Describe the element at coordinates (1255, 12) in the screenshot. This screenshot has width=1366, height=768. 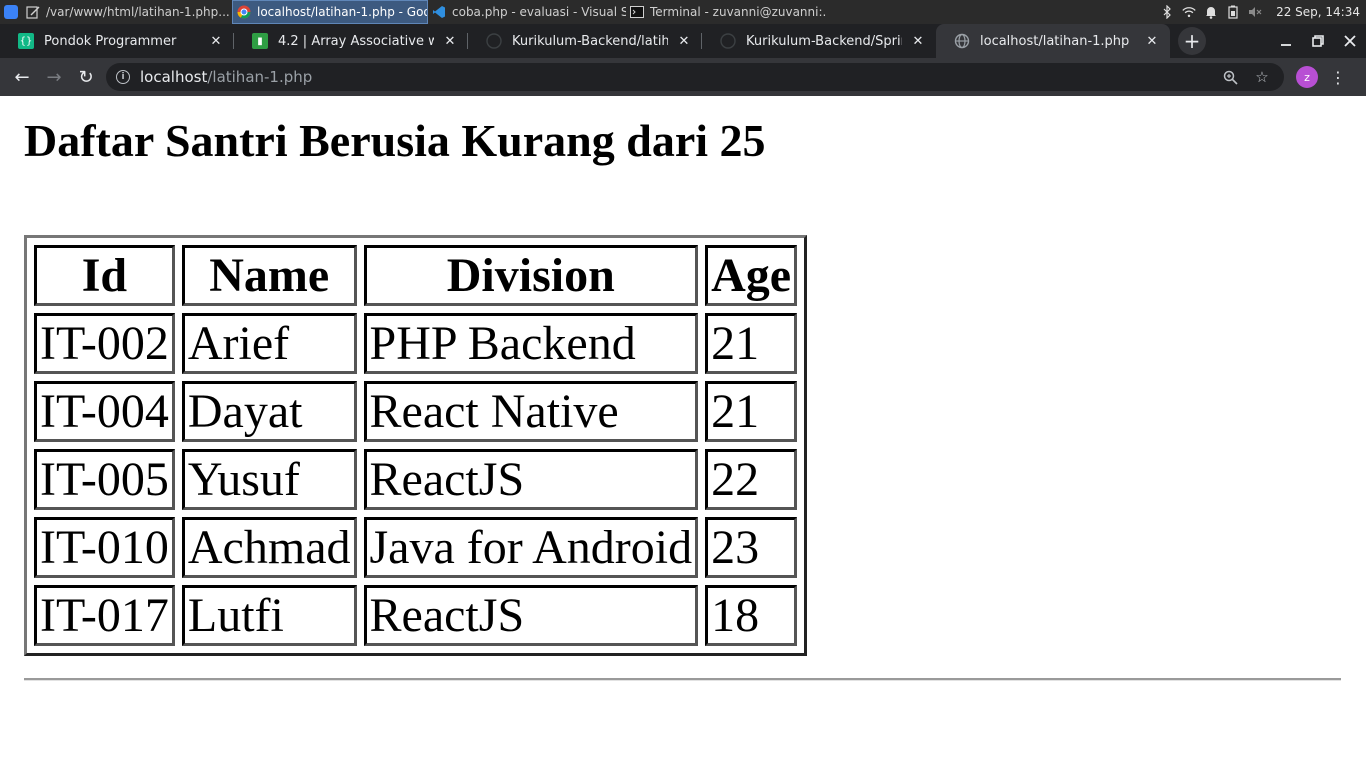
I see `volume-muted-icon` at that location.